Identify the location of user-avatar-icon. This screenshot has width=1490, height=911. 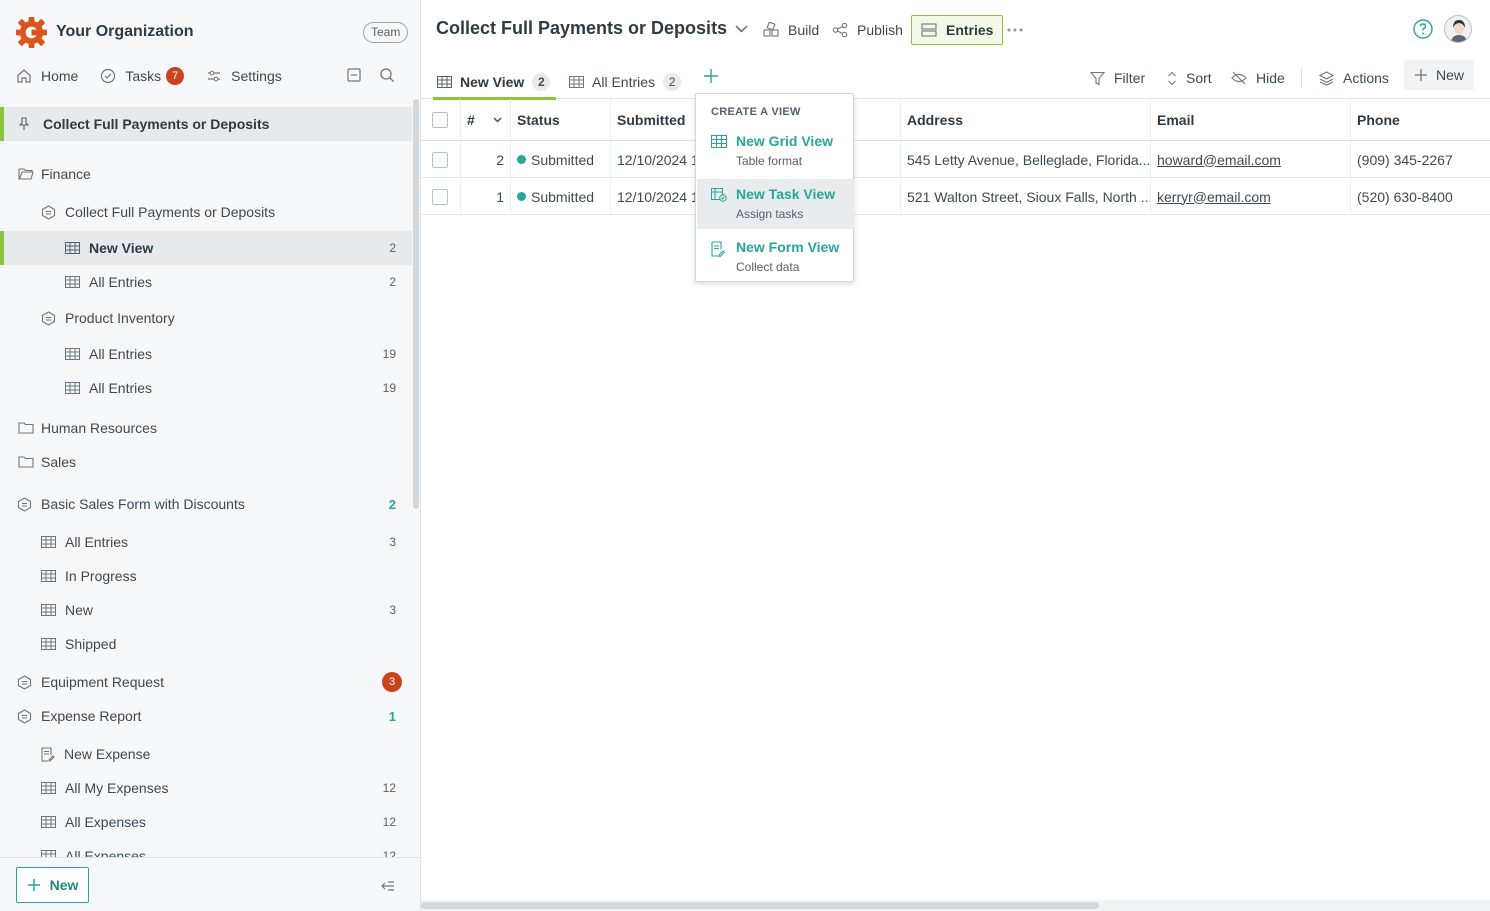
(1458, 29).